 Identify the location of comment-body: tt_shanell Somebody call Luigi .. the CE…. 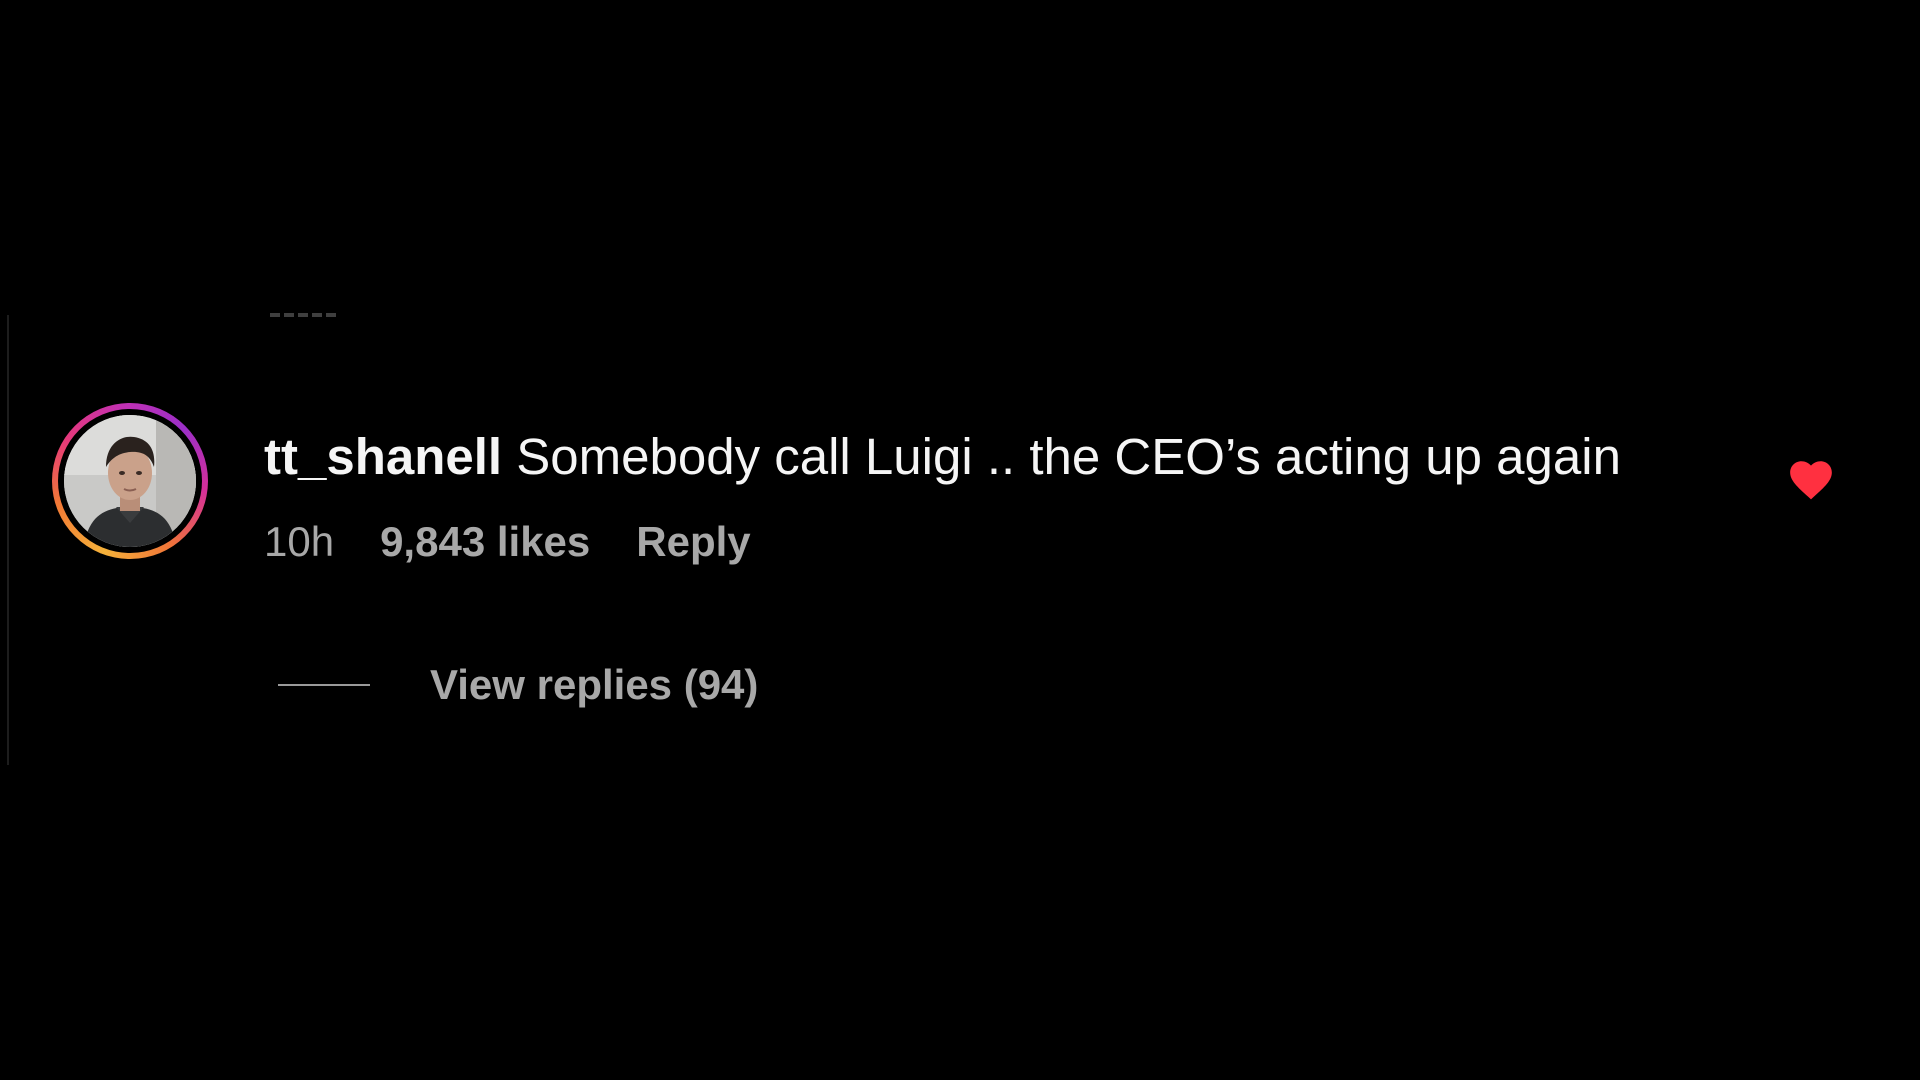
(964, 496).